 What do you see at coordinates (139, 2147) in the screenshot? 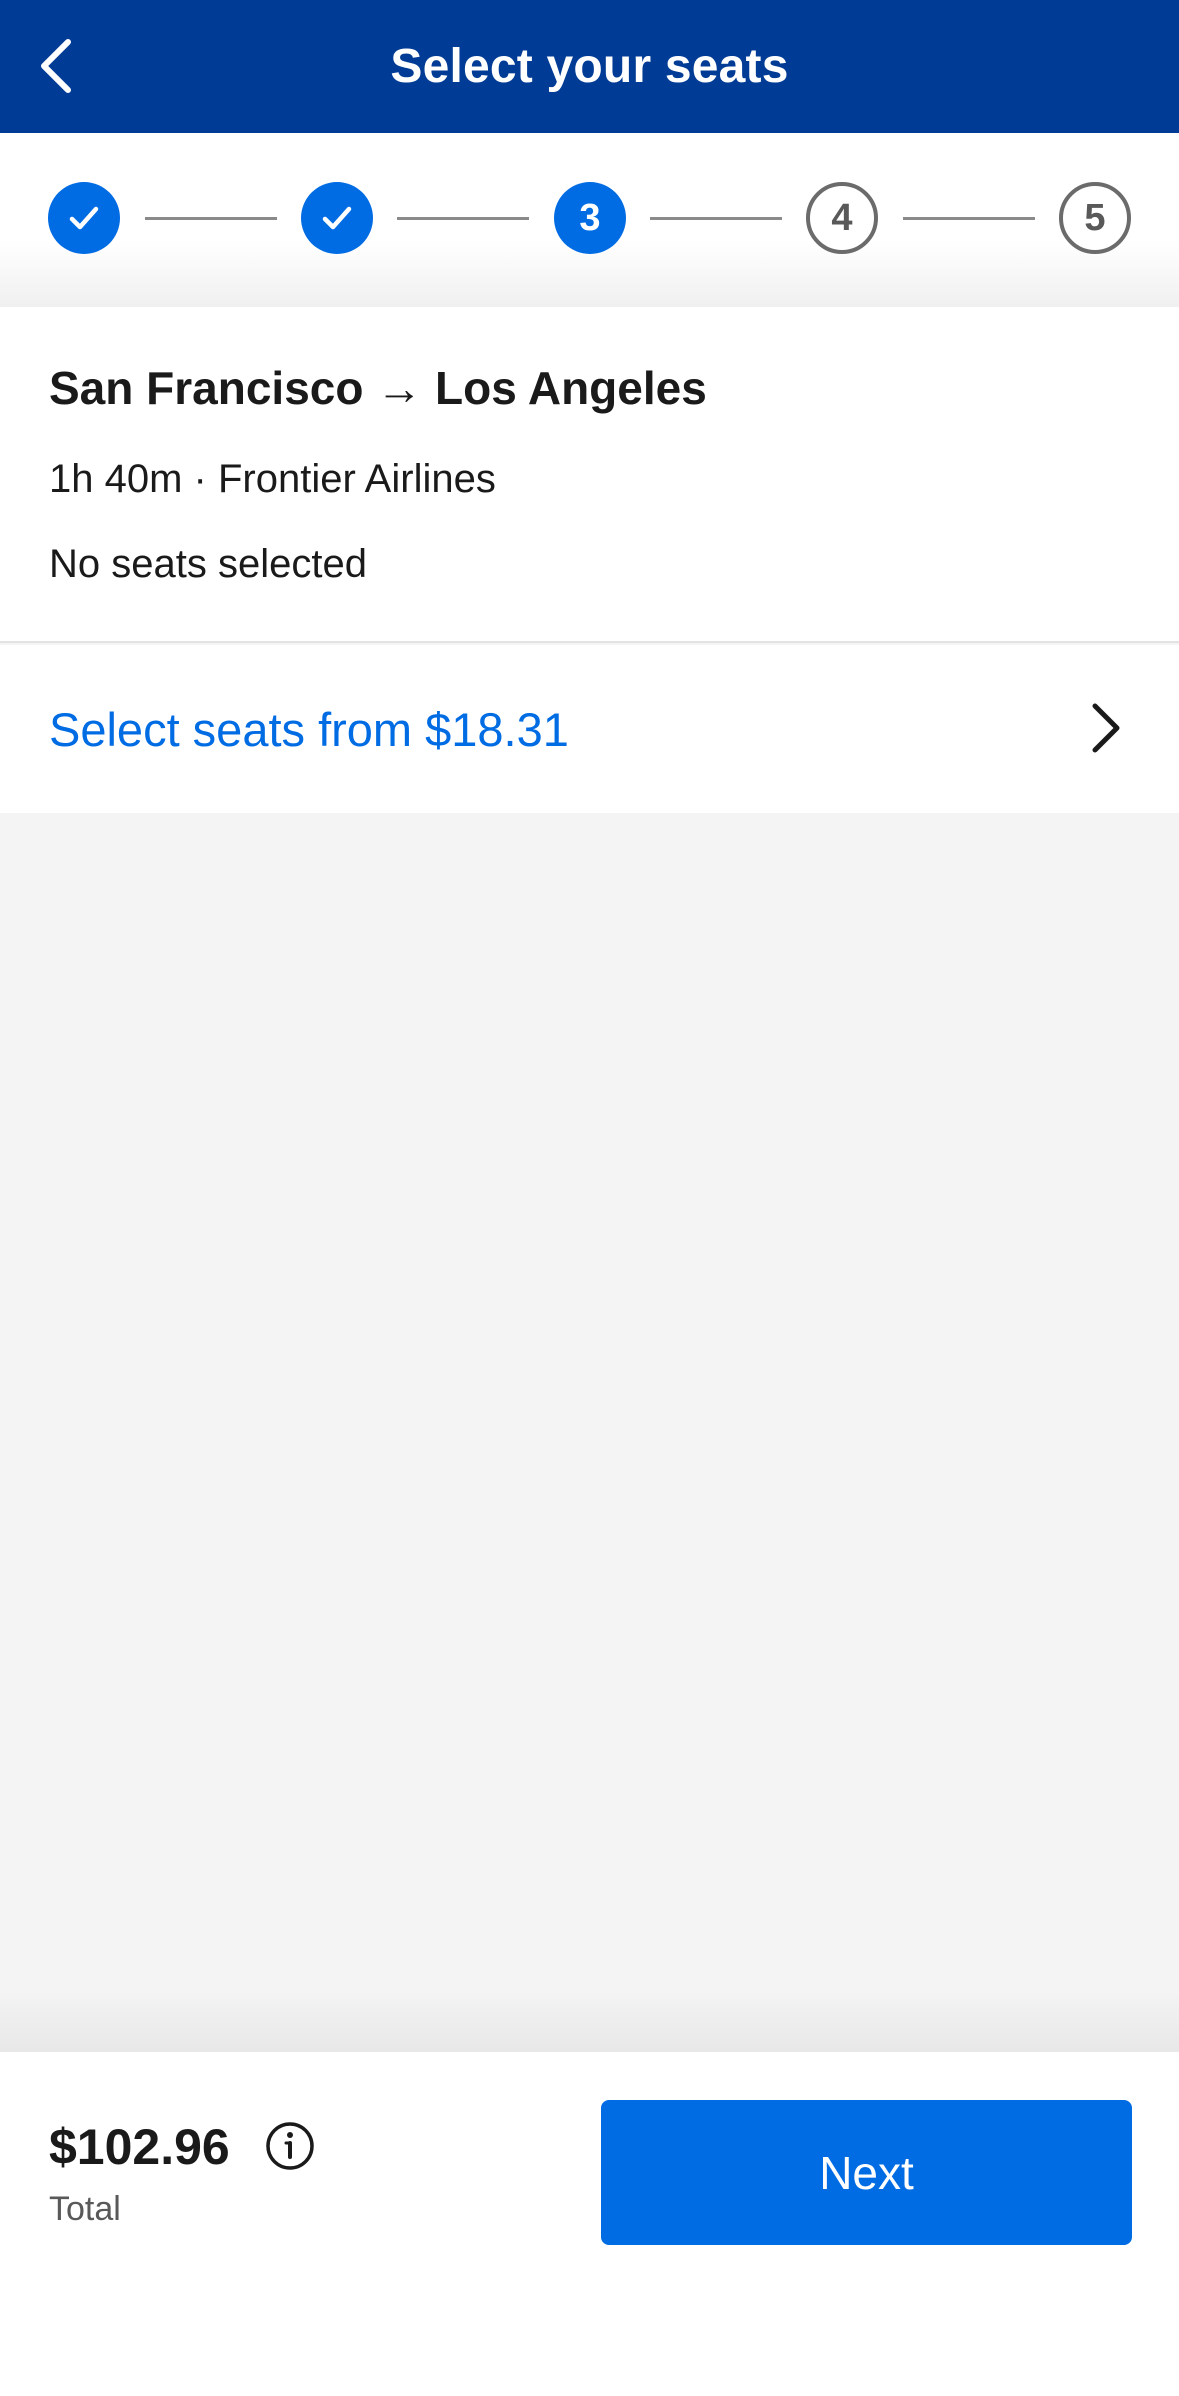
I see `total-price: $102.96` at bounding box center [139, 2147].